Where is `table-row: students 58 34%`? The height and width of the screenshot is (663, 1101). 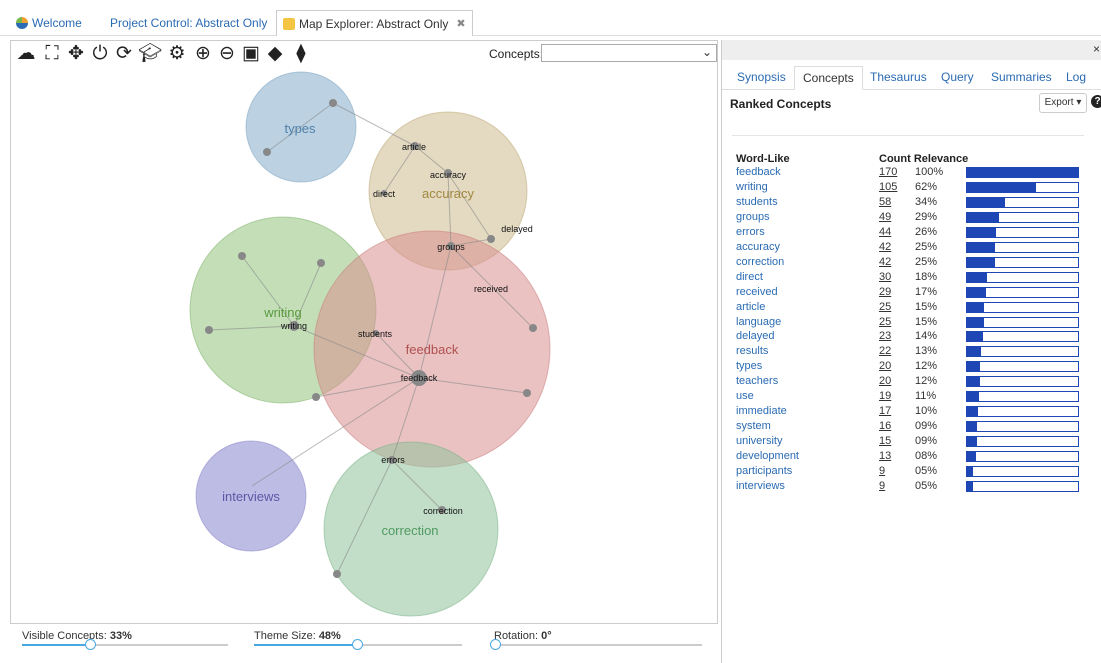
table-row: students 58 34% is located at coordinates (916, 203).